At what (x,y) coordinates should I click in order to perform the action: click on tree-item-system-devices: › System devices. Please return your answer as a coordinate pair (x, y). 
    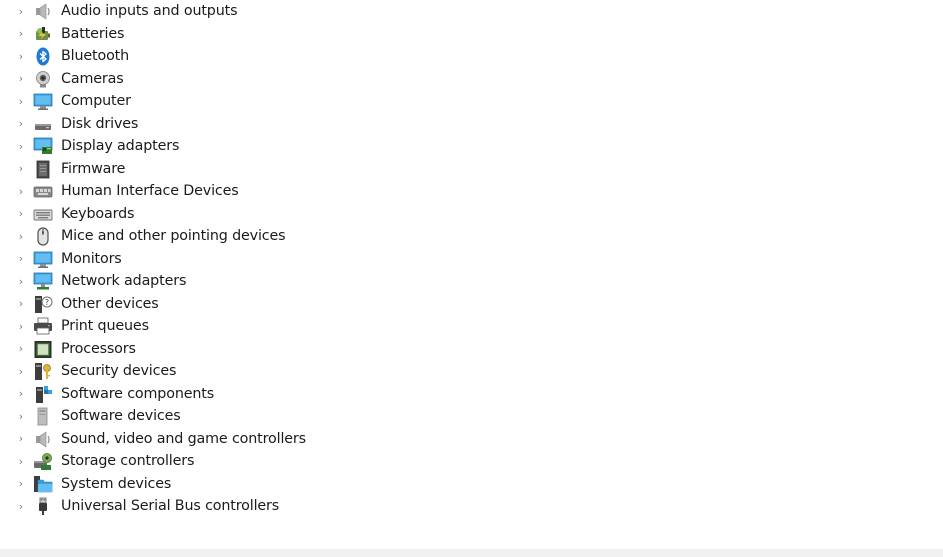
    Looking at the image, I should click on (471, 484).